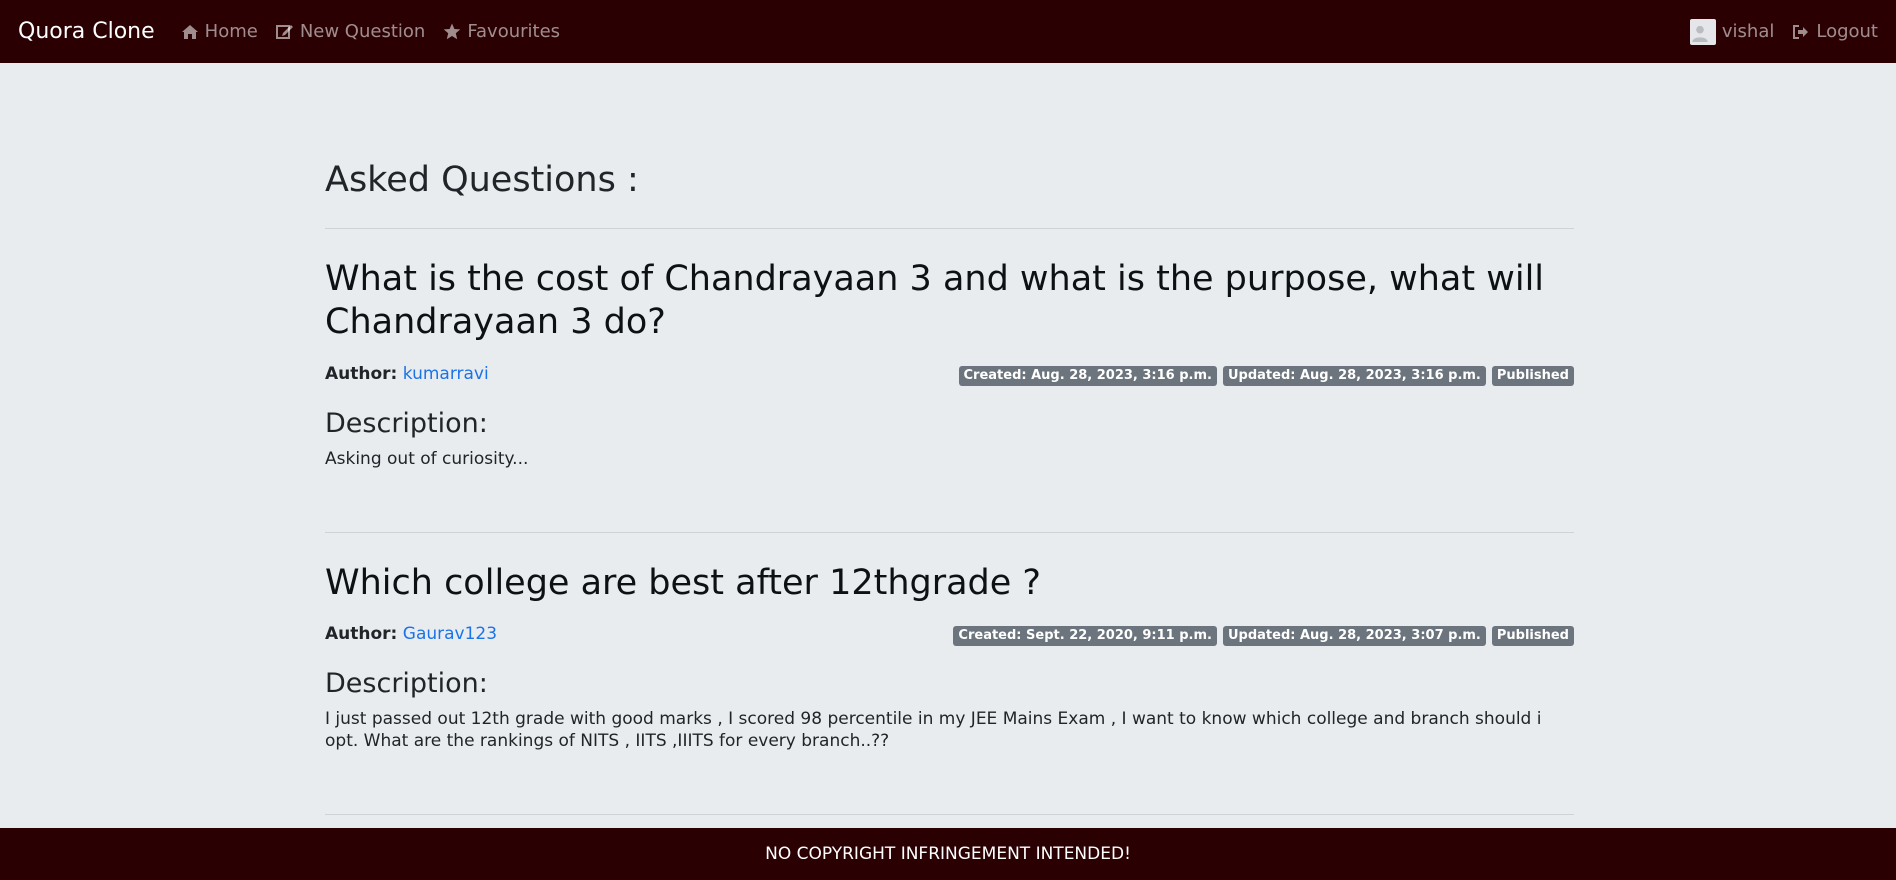 This screenshot has height=880, width=1896. What do you see at coordinates (948, 31) in the screenshot?
I see `top-navbar: Quora Clone Home New Question Favourites` at bounding box center [948, 31].